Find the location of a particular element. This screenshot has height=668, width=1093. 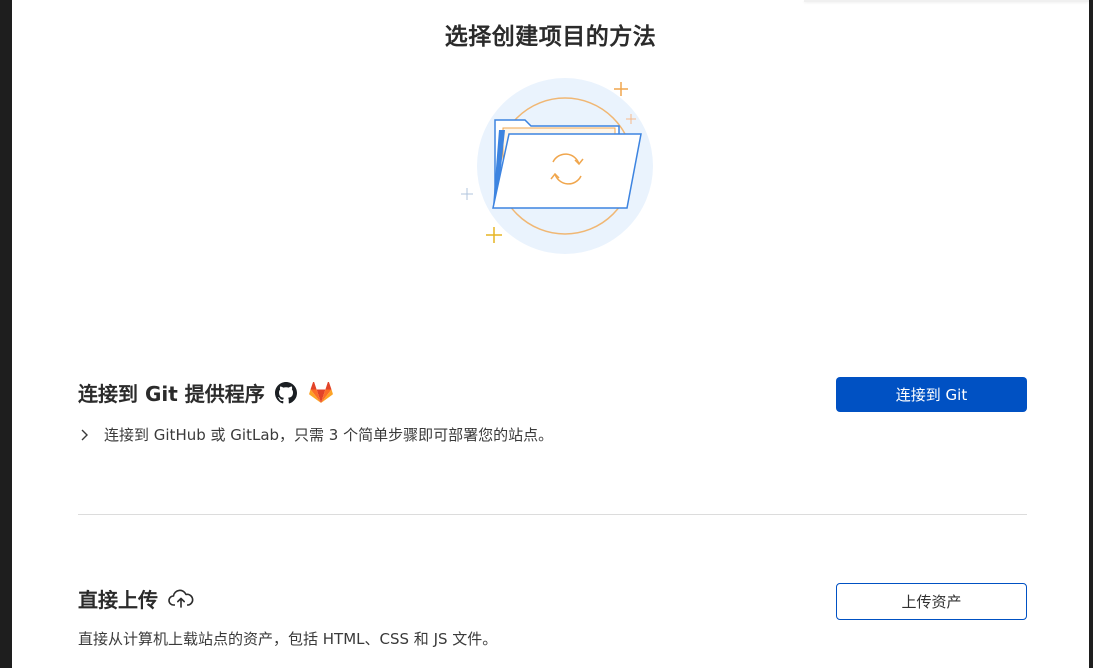

git-section-description: 连接到 GitHub 或 GitLab，只需 3 个简单步骤即可部署您的站点。 is located at coordinates (315, 434).